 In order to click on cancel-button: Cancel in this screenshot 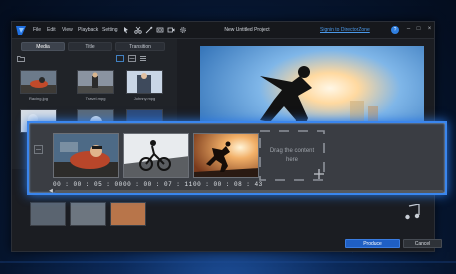, I will do `click(422, 243)`.